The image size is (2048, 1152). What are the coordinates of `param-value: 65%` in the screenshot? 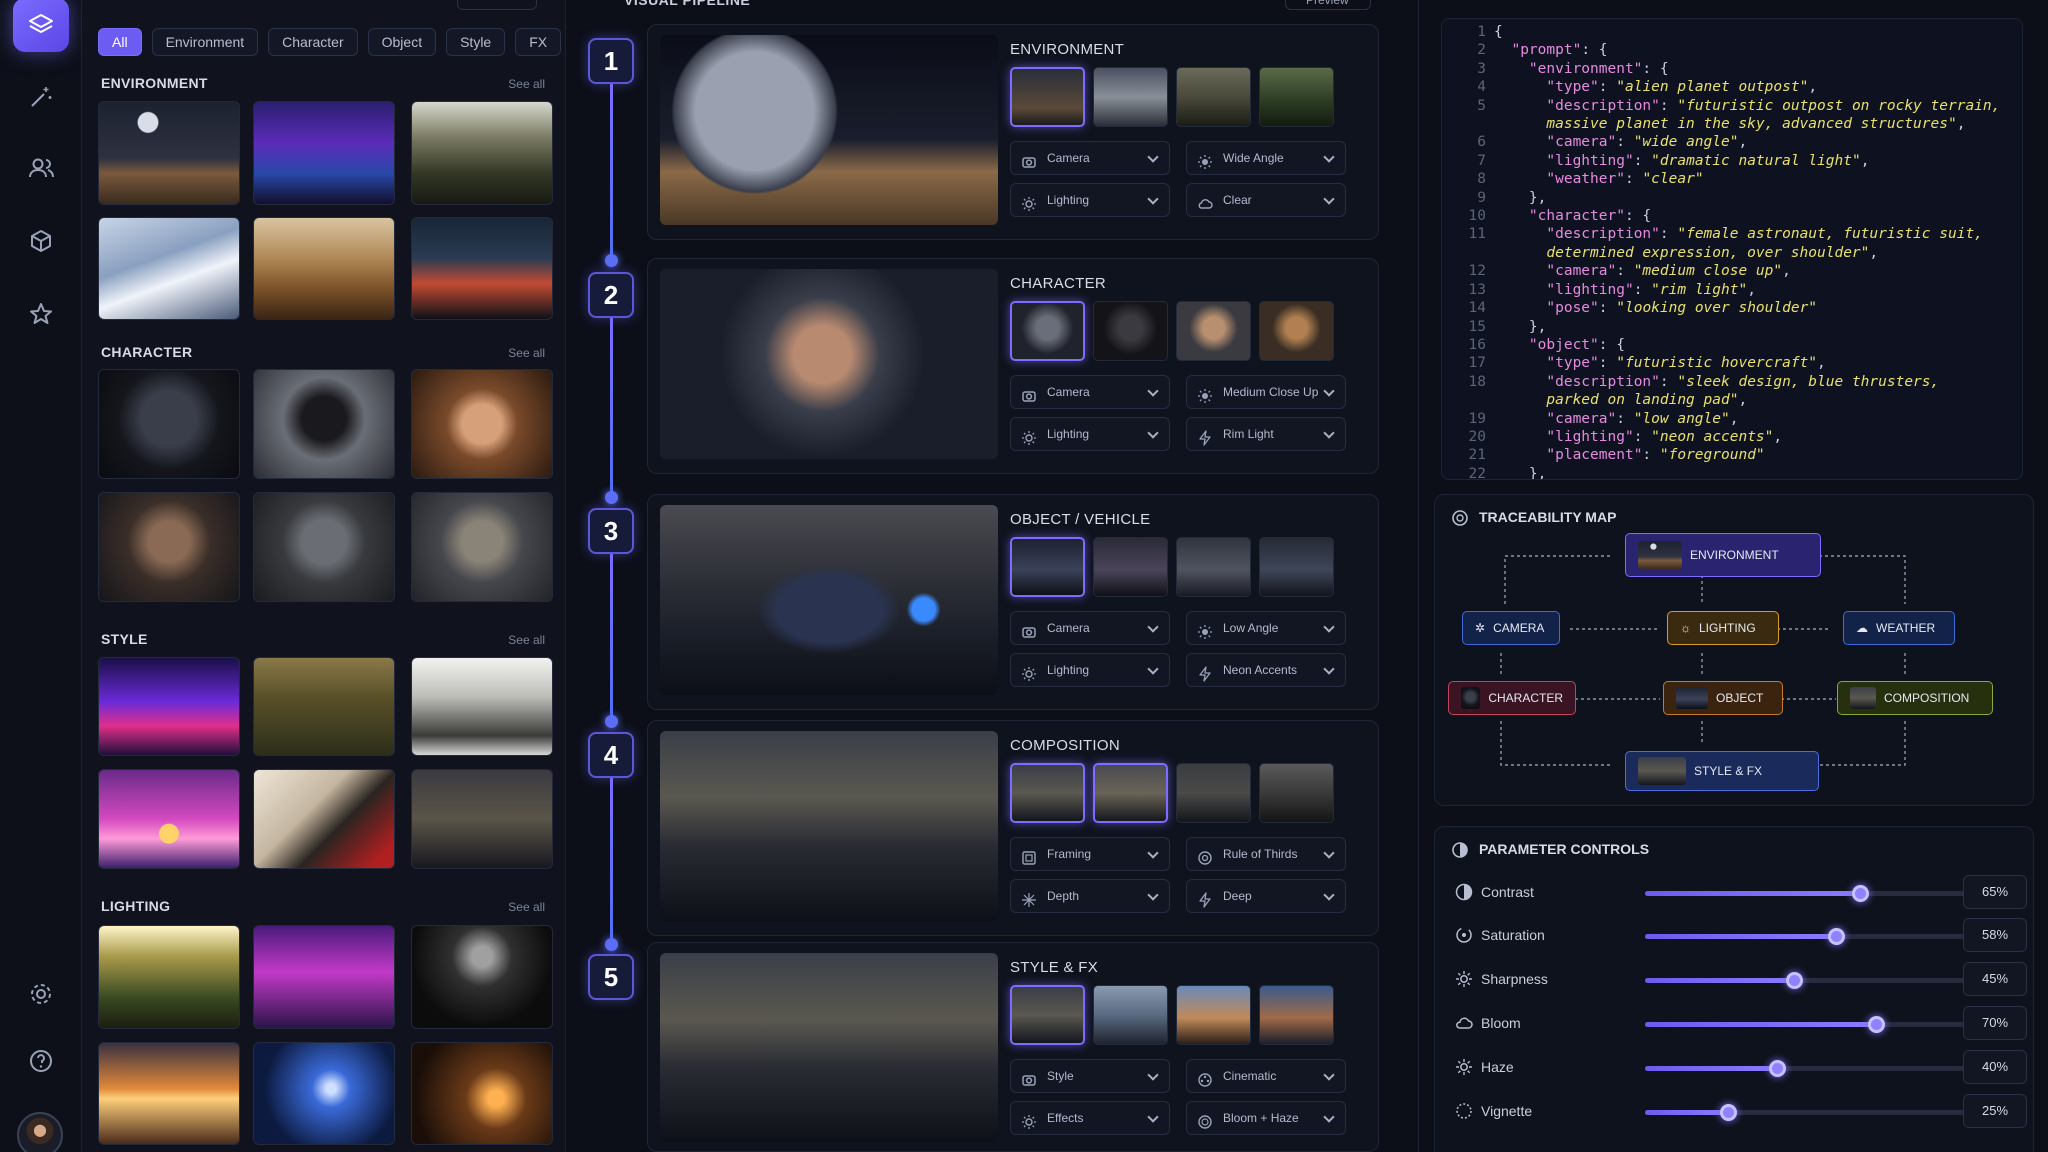 It's located at (1995, 892).